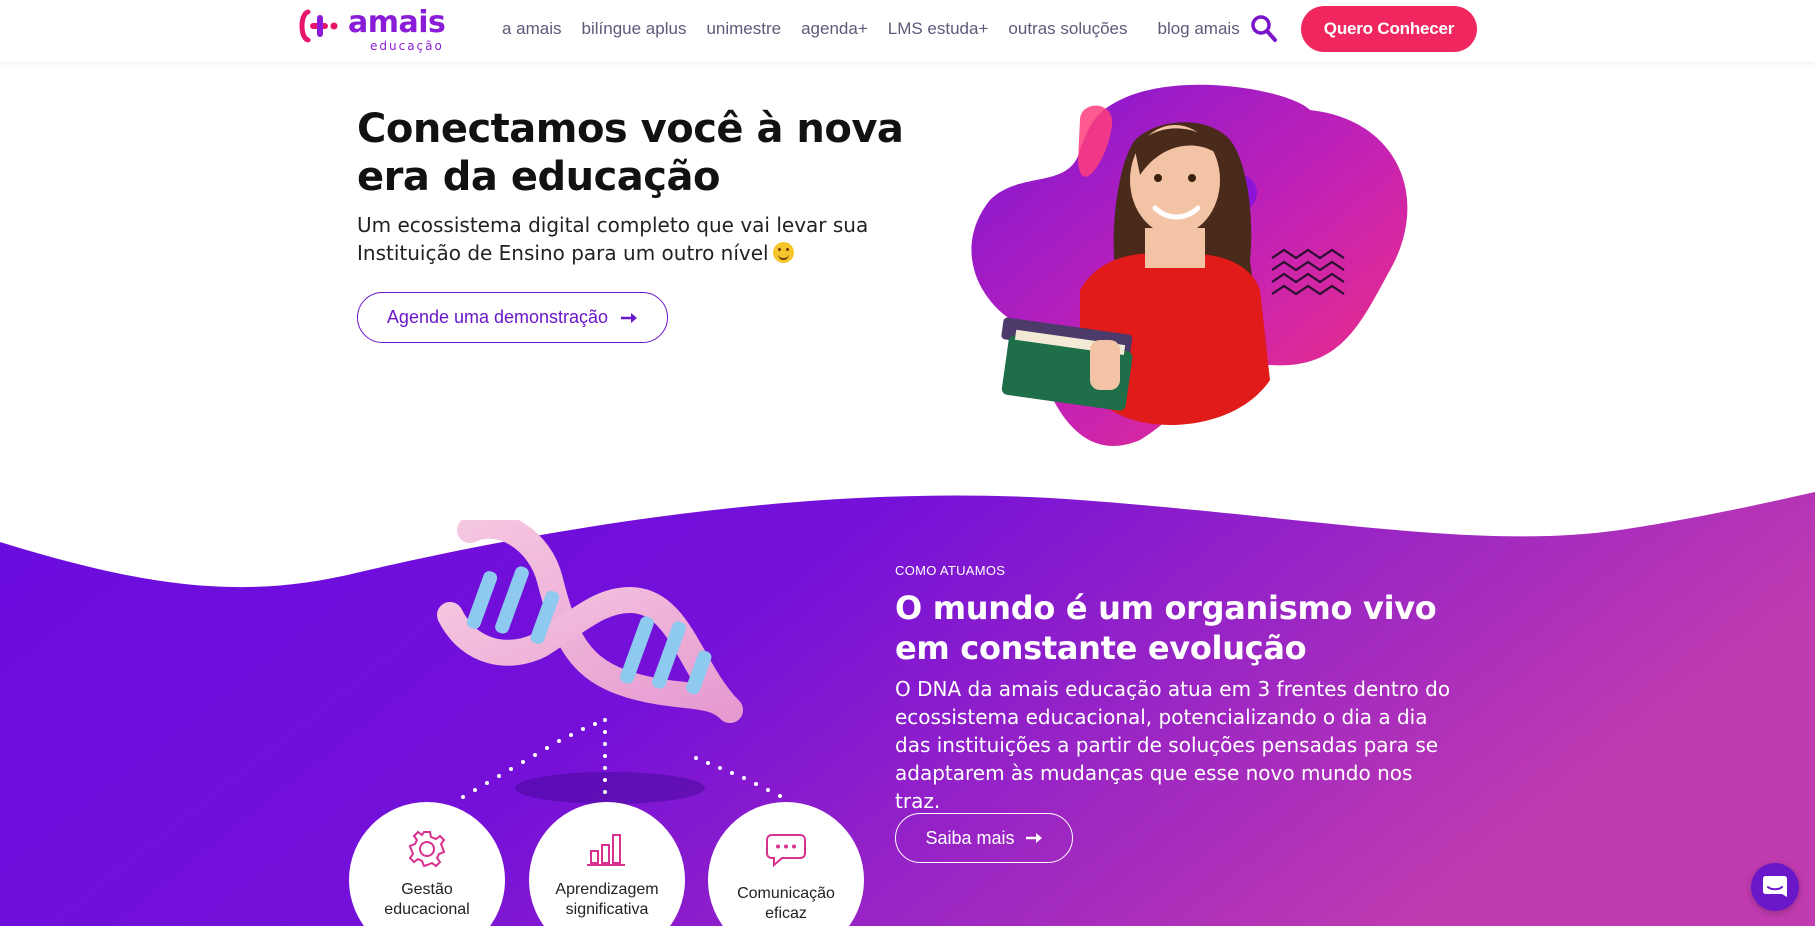 The width and height of the screenshot is (1815, 926). I want to click on pillar-label: Aprendizagem significativa, so click(607, 900).